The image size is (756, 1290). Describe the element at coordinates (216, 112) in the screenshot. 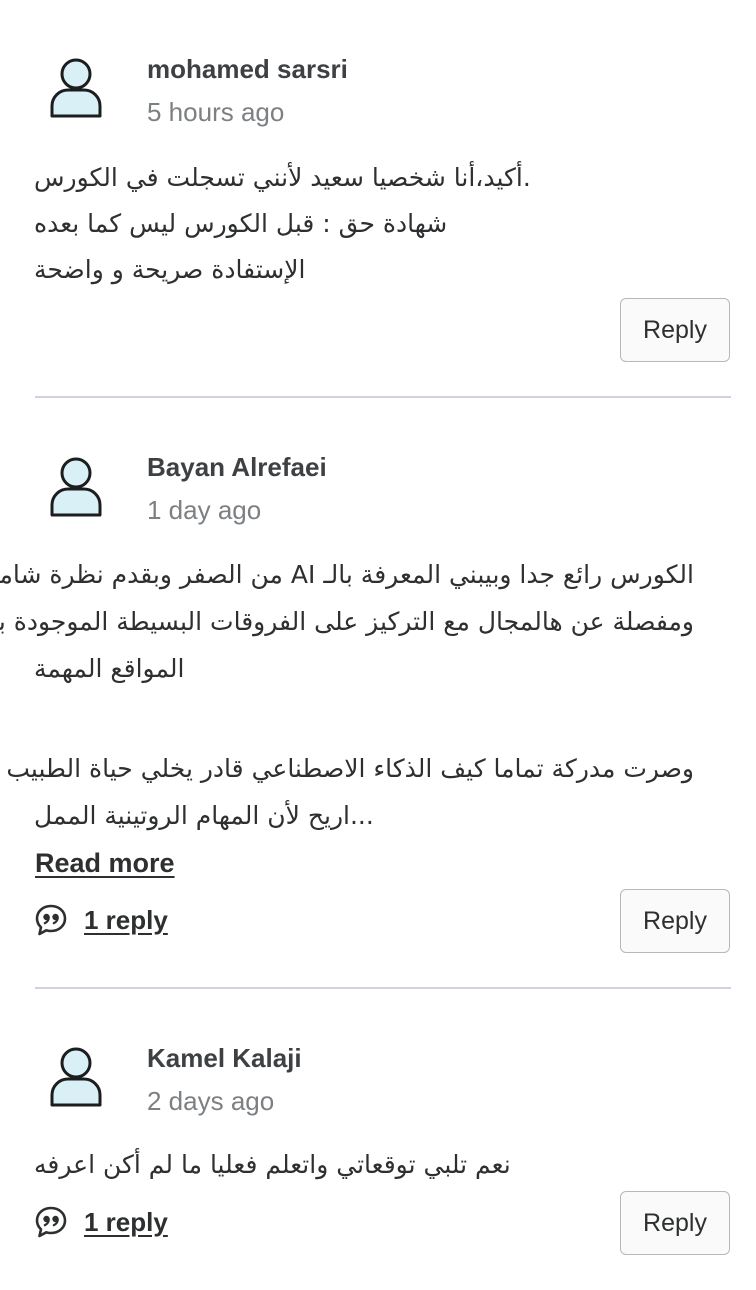

I see `review-time: 5 hours ago` at that location.